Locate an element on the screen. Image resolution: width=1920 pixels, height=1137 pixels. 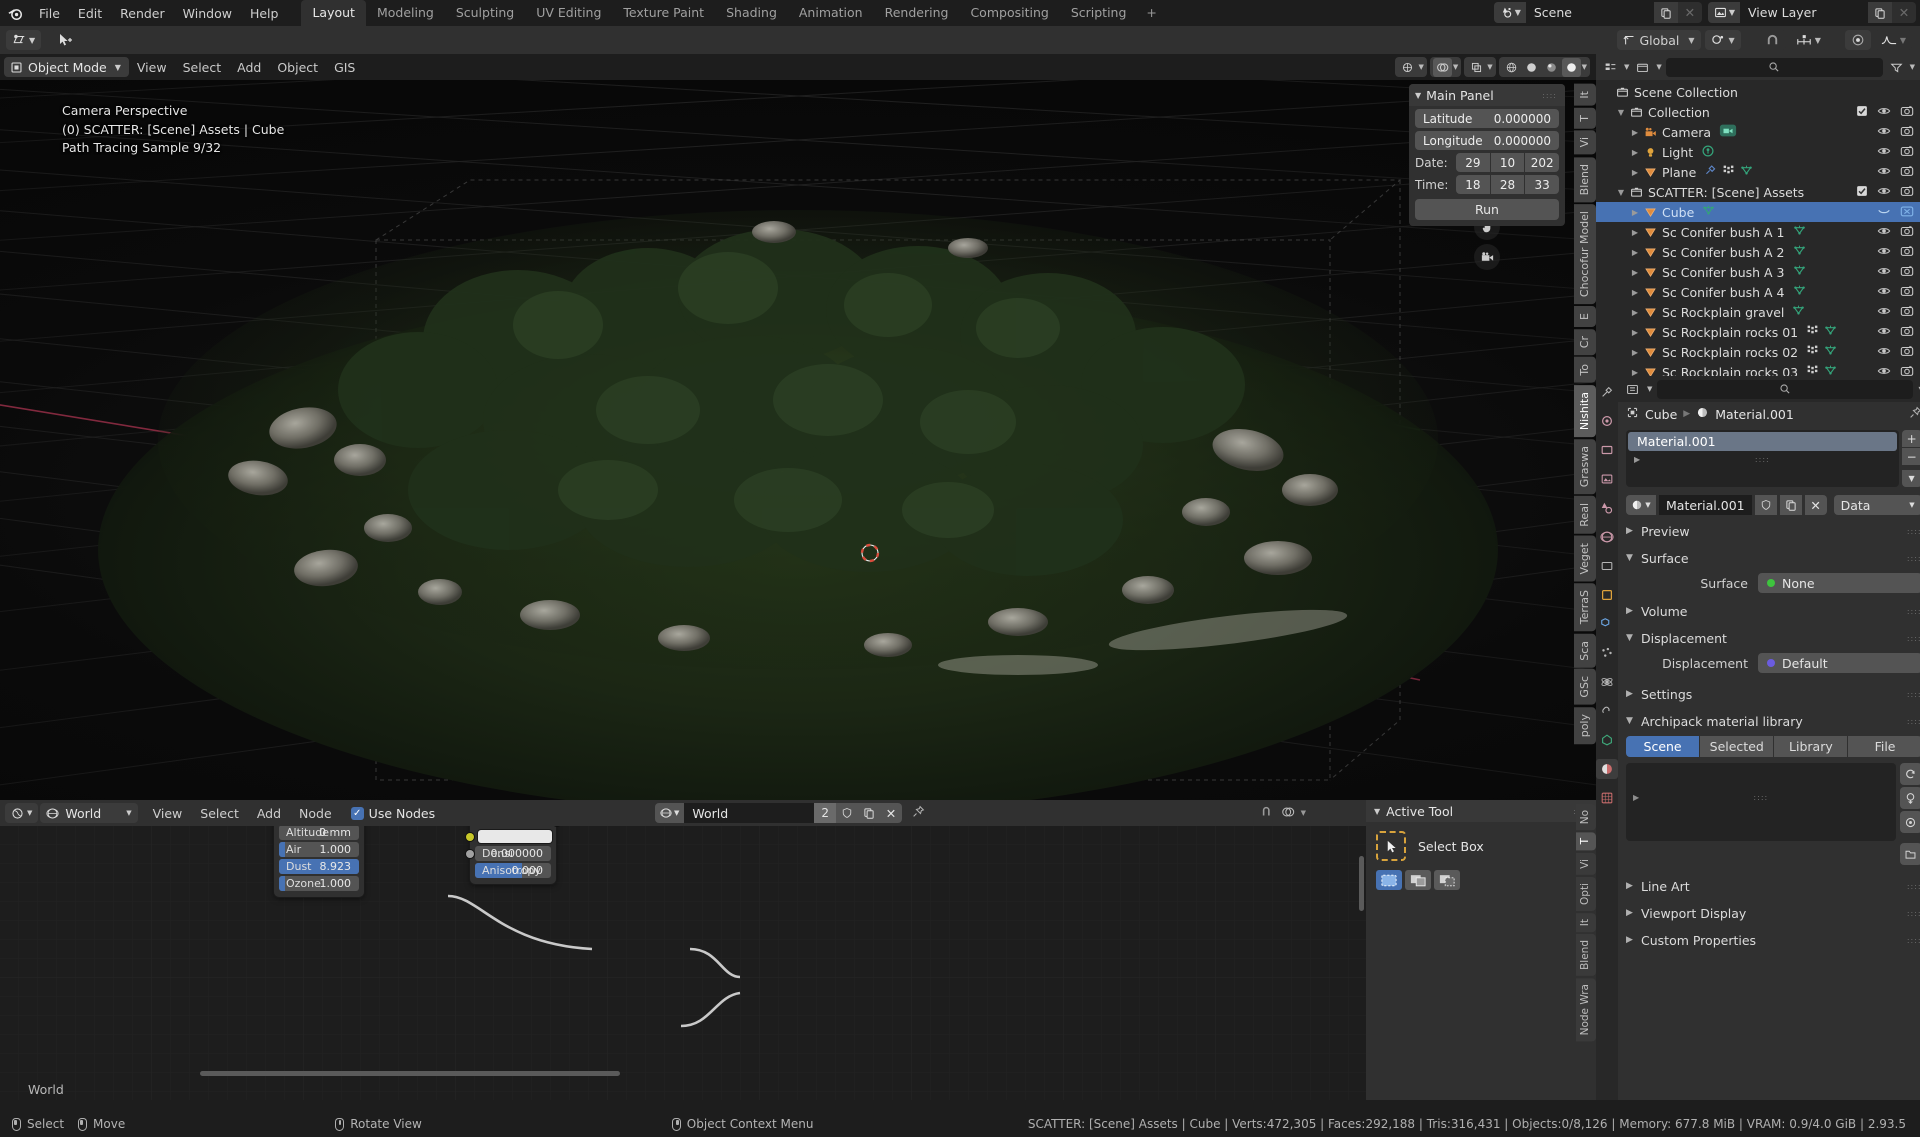
workspace-tab-animation: Animation is located at coordinates (831, 13).